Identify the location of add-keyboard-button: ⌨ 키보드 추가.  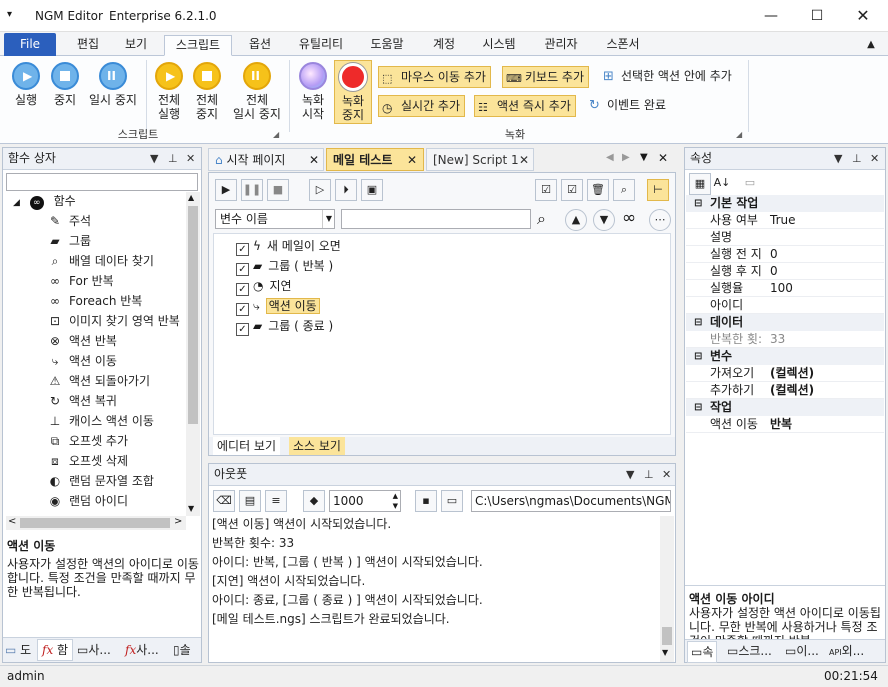
(546, 77).